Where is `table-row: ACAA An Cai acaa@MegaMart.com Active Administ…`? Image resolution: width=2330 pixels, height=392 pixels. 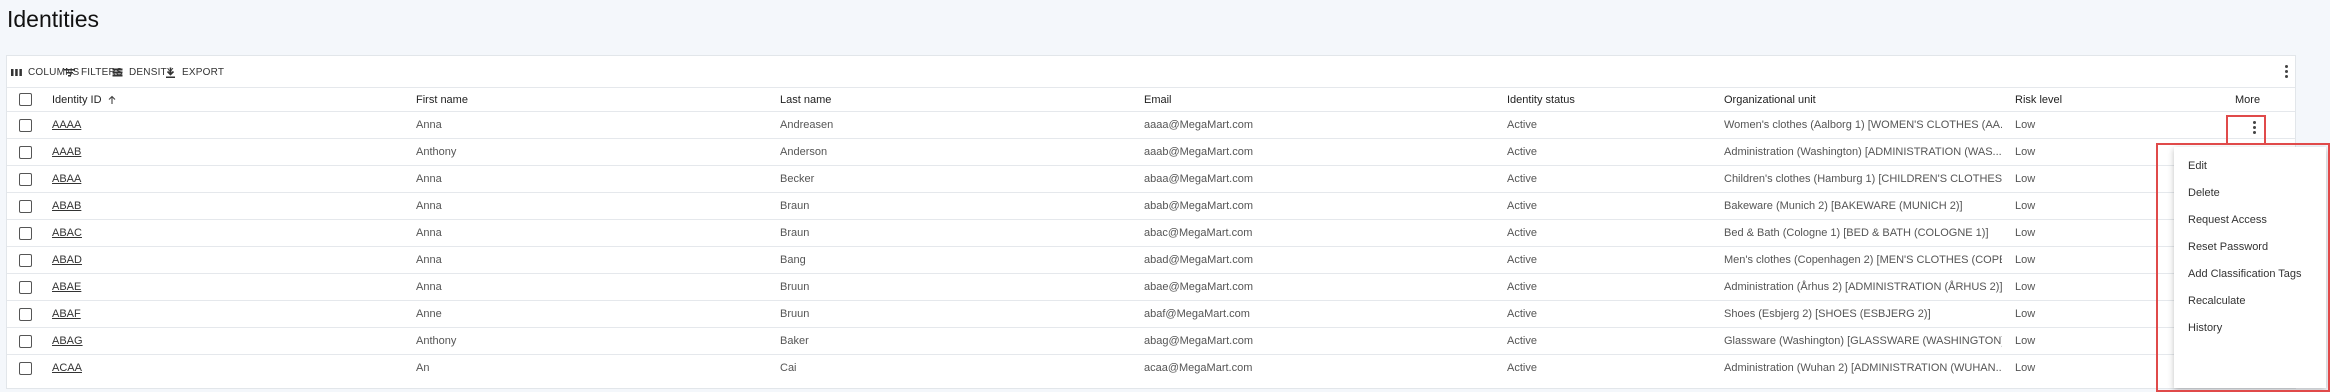 table-row: ACAA An Cai acaa@MegaMart.com Active Administ… is located at coordinates (1151, 367).